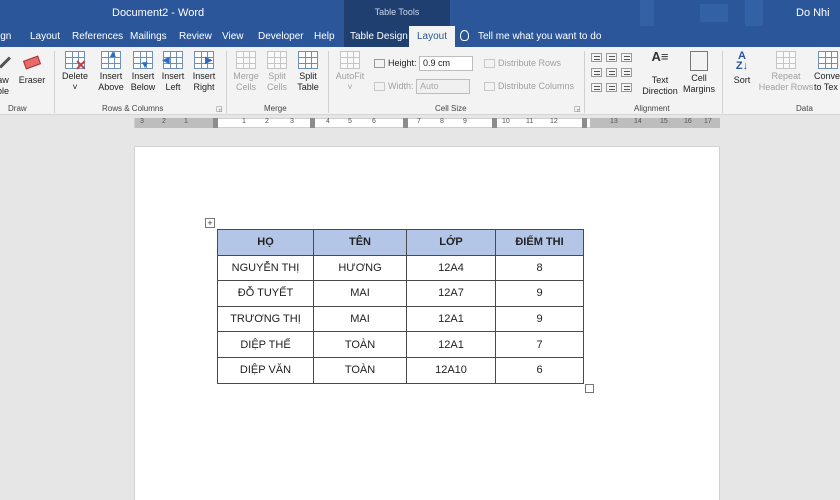  Describe the element at coordinates (638, 121) in the screenshot. I see `ruler-label: 14` at that location.